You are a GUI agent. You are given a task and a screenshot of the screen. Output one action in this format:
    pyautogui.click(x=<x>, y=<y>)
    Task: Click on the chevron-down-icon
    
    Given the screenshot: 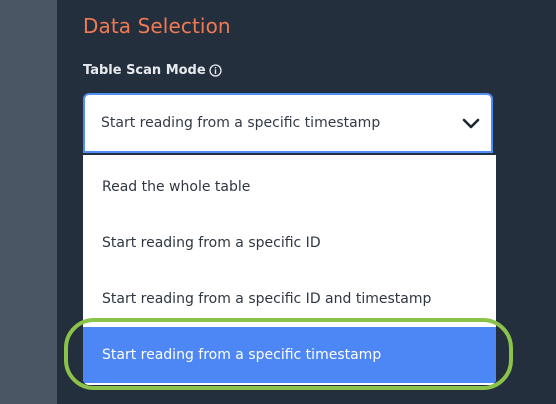 What is the action you would take?
    pyautogui.click(x=471, y=123)
    